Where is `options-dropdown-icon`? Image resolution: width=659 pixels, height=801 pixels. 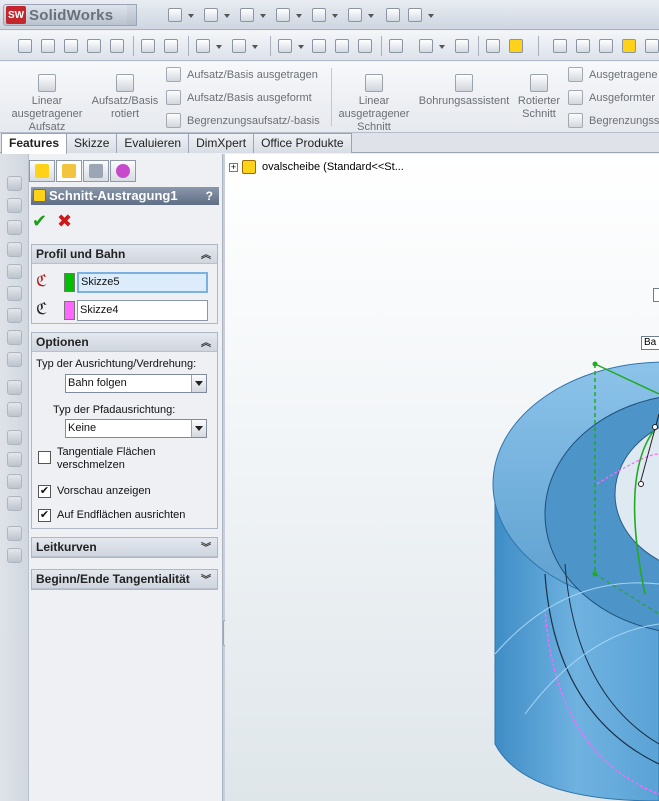
options-dropdown-icon is located at coordinates (431, 16).